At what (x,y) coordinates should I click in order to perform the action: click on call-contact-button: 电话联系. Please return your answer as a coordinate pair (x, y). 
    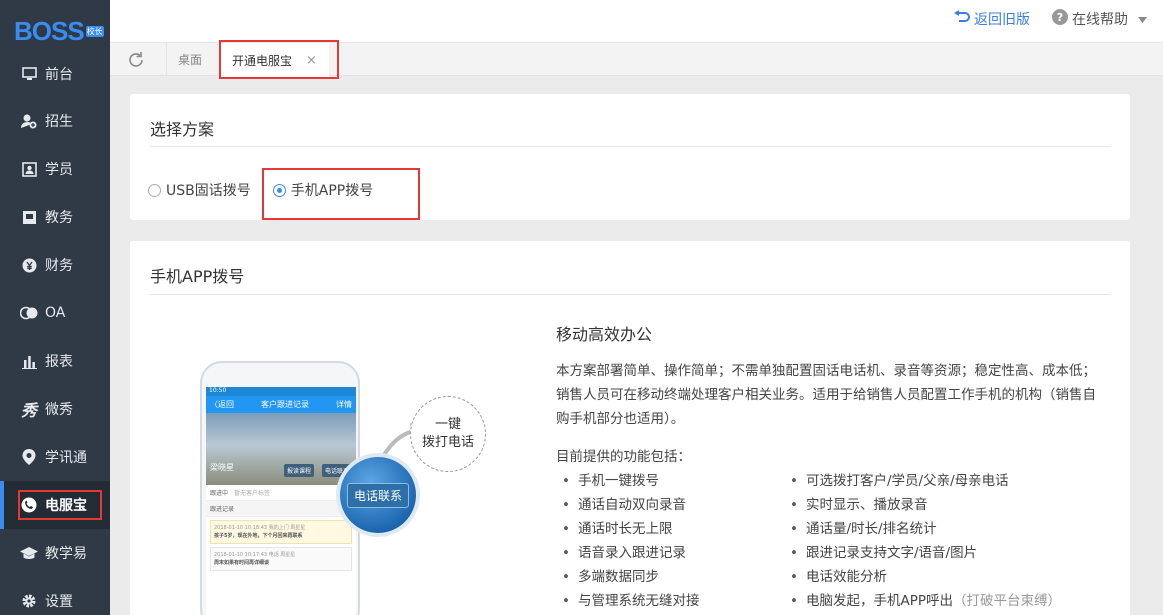
    Looking at the image, I should click on (378, 495).